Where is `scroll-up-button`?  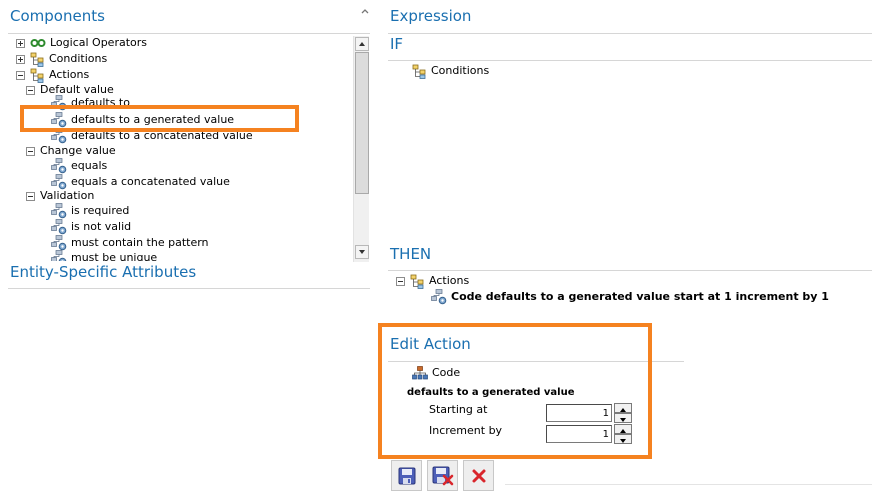 scroll-up-button is located at coordinates (362, 44).